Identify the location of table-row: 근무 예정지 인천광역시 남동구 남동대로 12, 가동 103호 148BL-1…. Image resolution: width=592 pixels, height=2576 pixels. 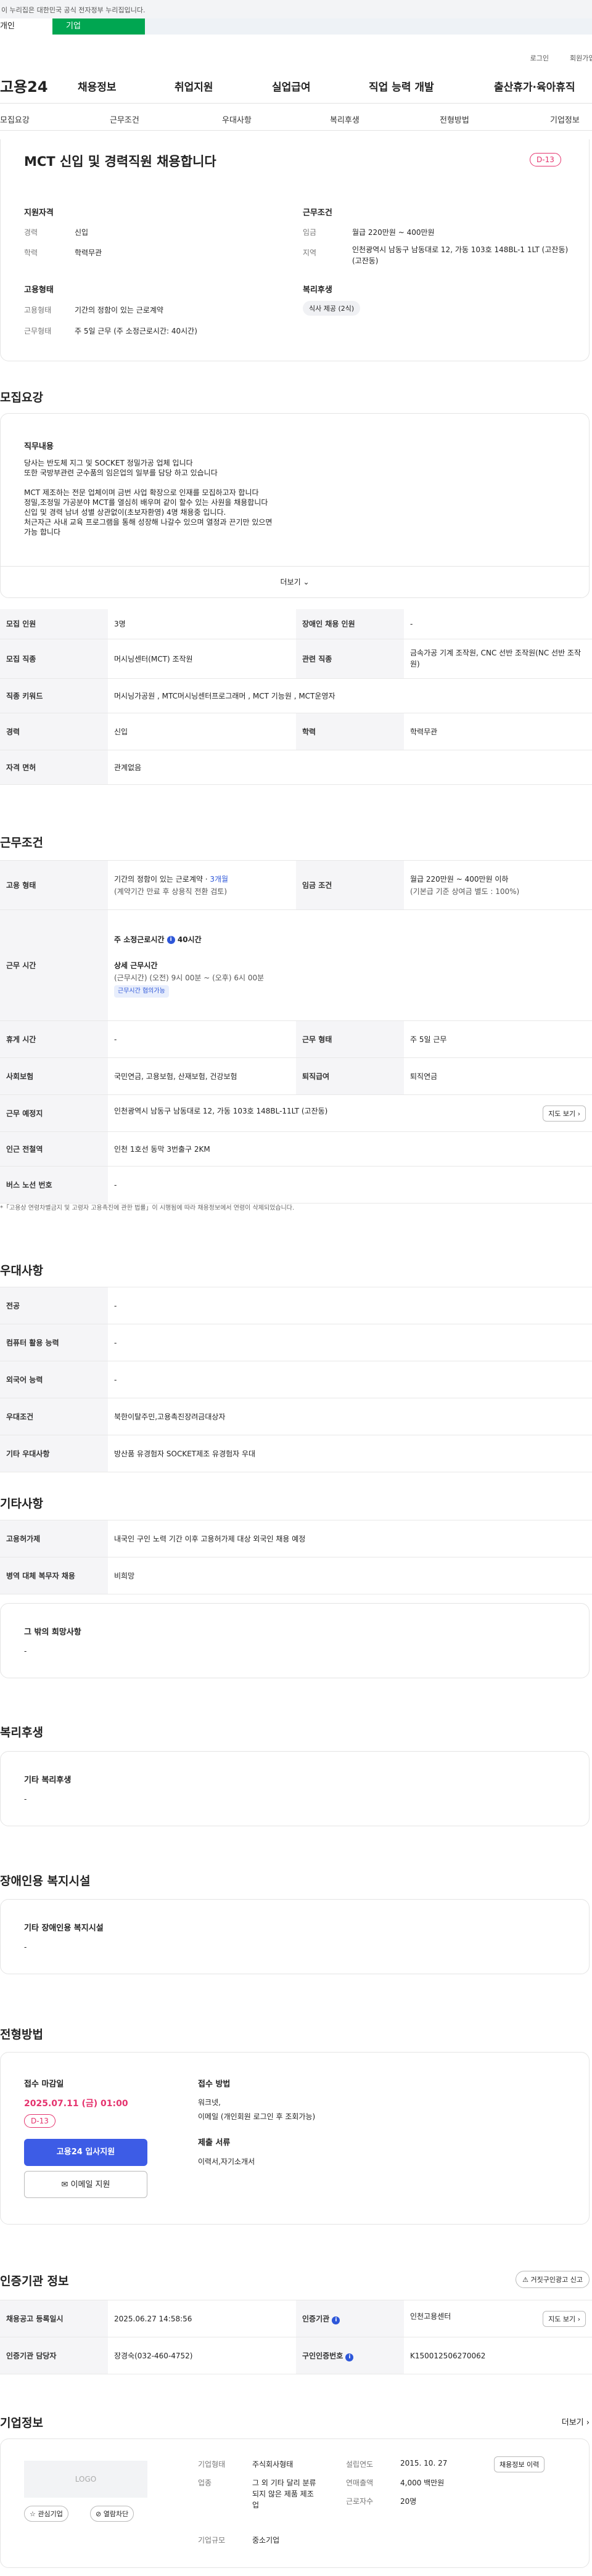
(296, 1113).